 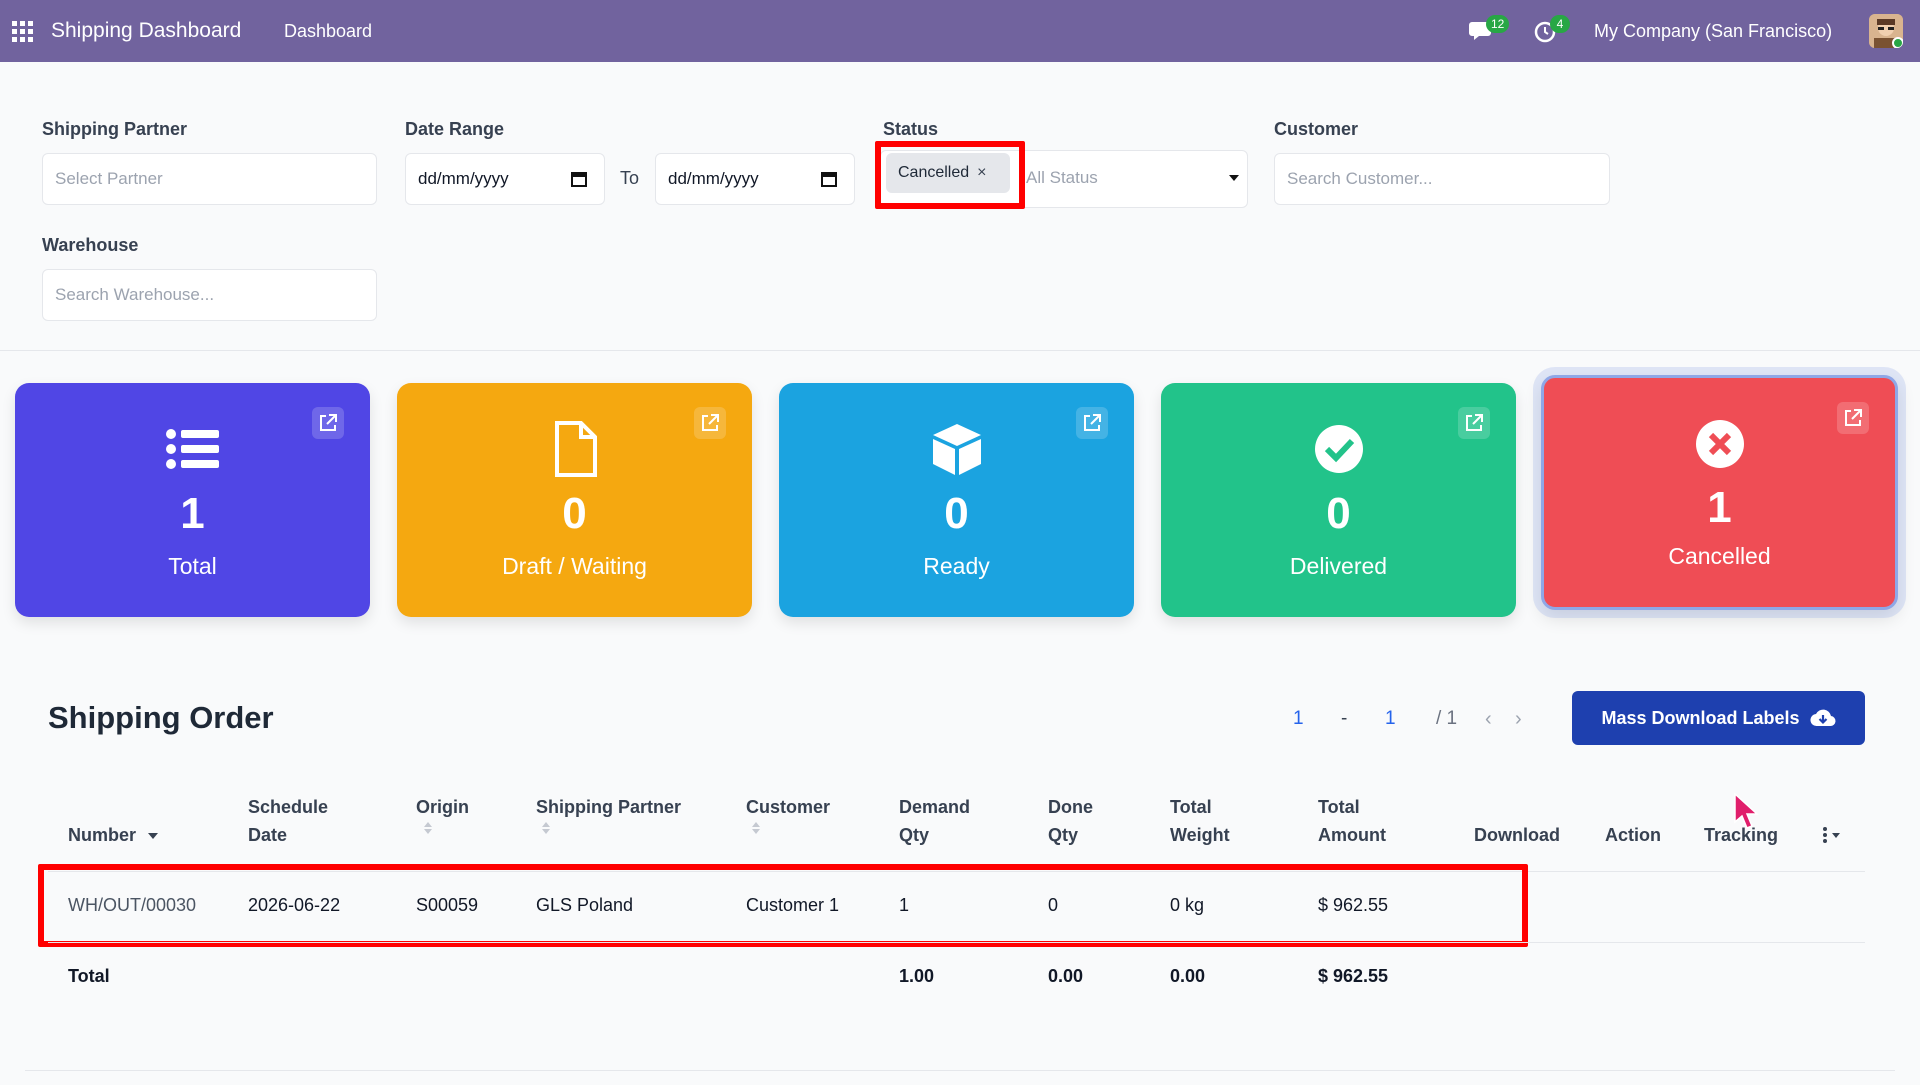 What do you see at coordinates (463, 178) in the screenshot?
I see `date-from-value: dd/mm/yyyy` at bounding box center [463, 178].